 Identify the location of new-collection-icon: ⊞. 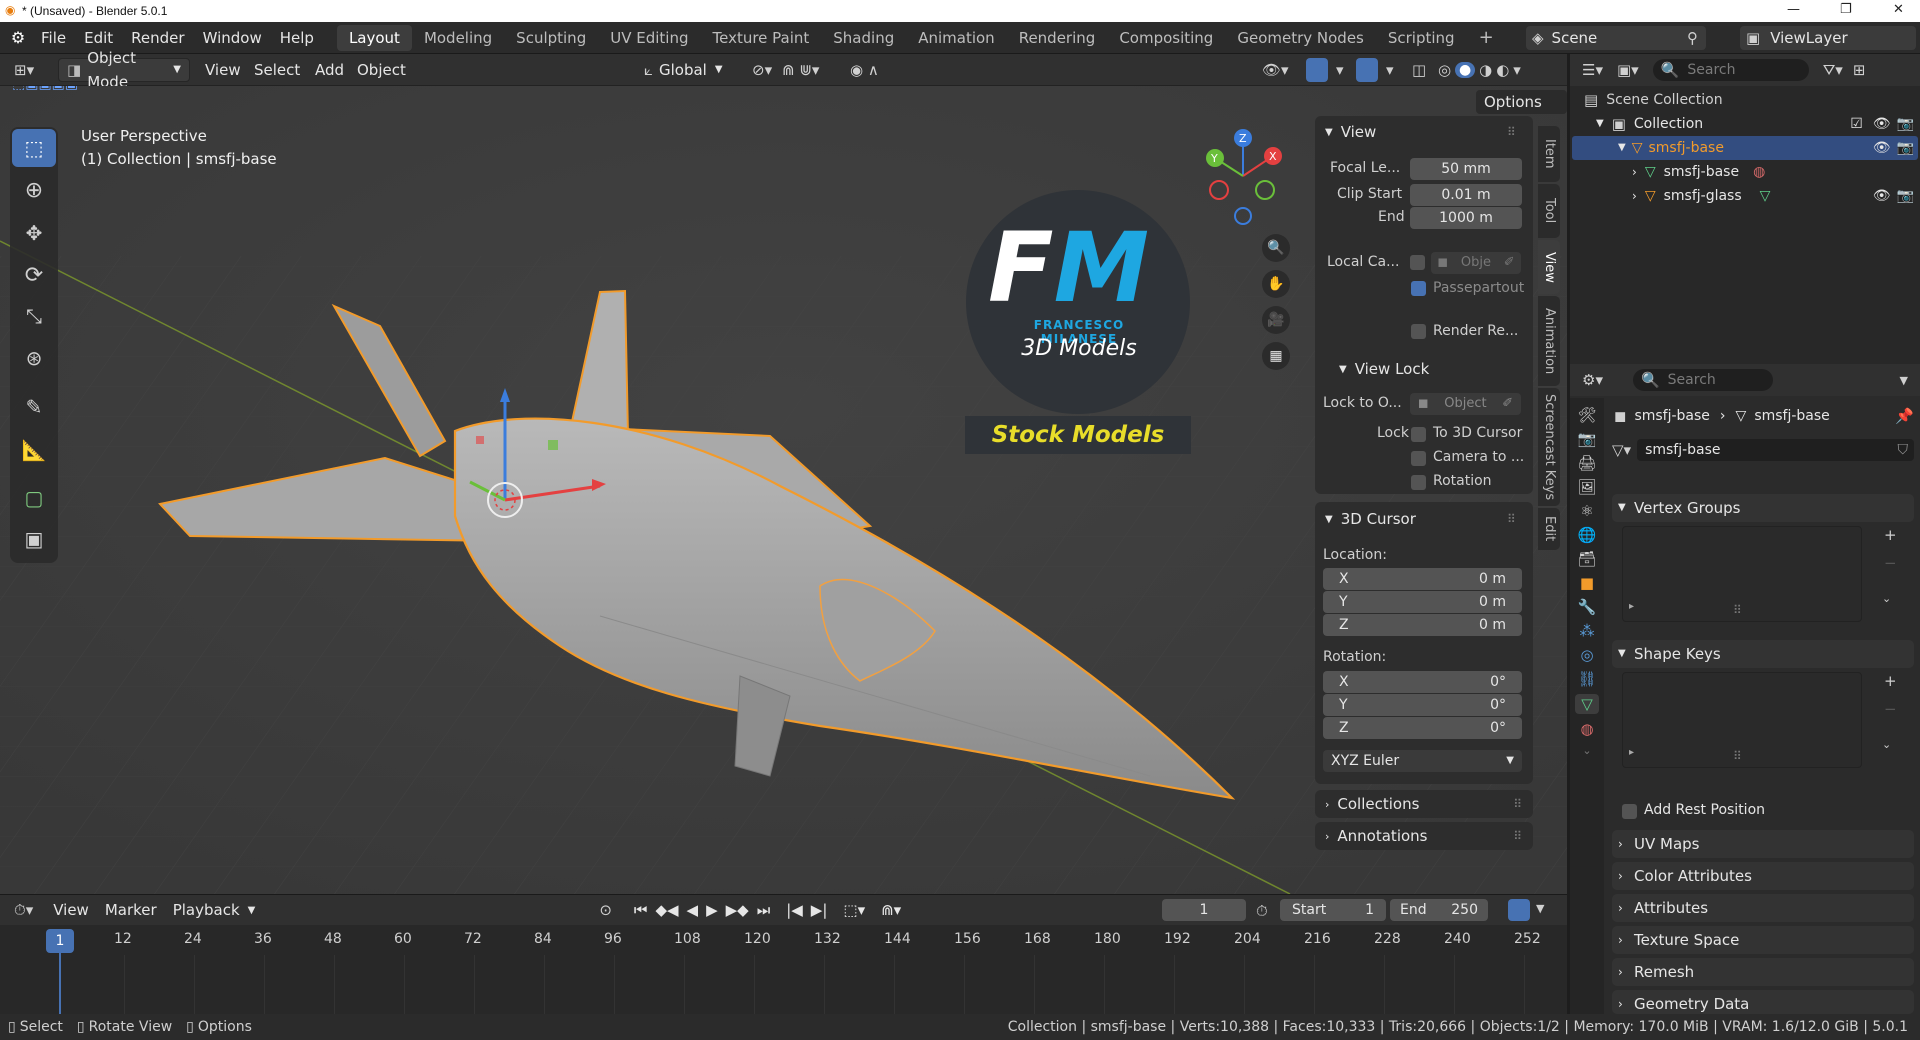
(1859, 70).